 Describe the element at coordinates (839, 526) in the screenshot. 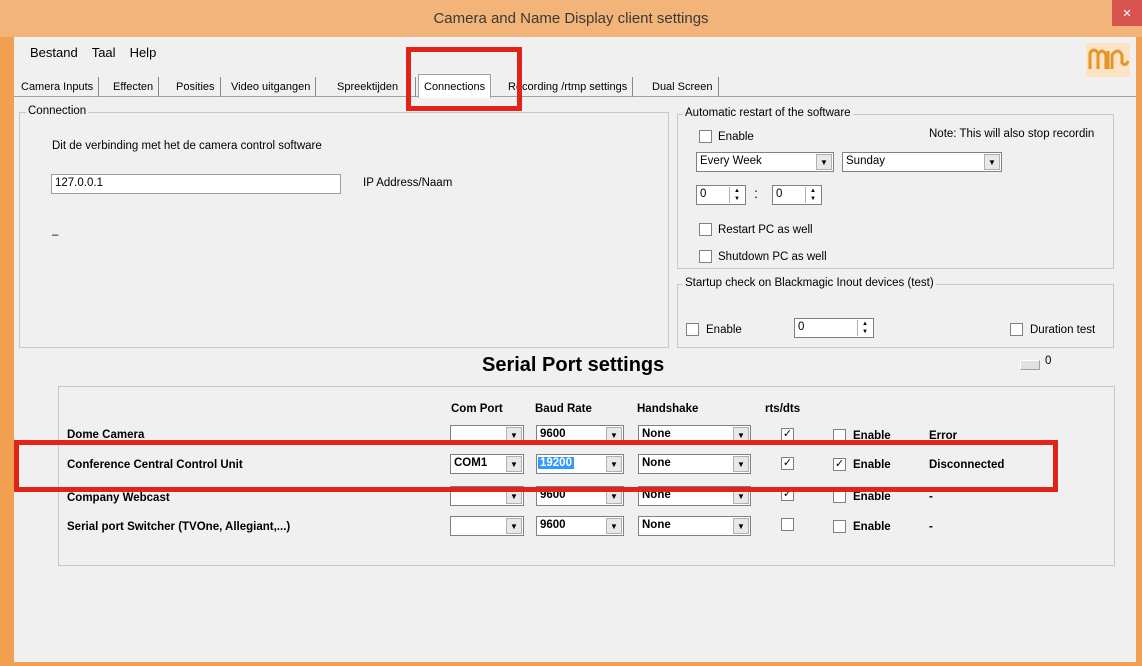

I see `enable-checkbox-switcher` at that location.